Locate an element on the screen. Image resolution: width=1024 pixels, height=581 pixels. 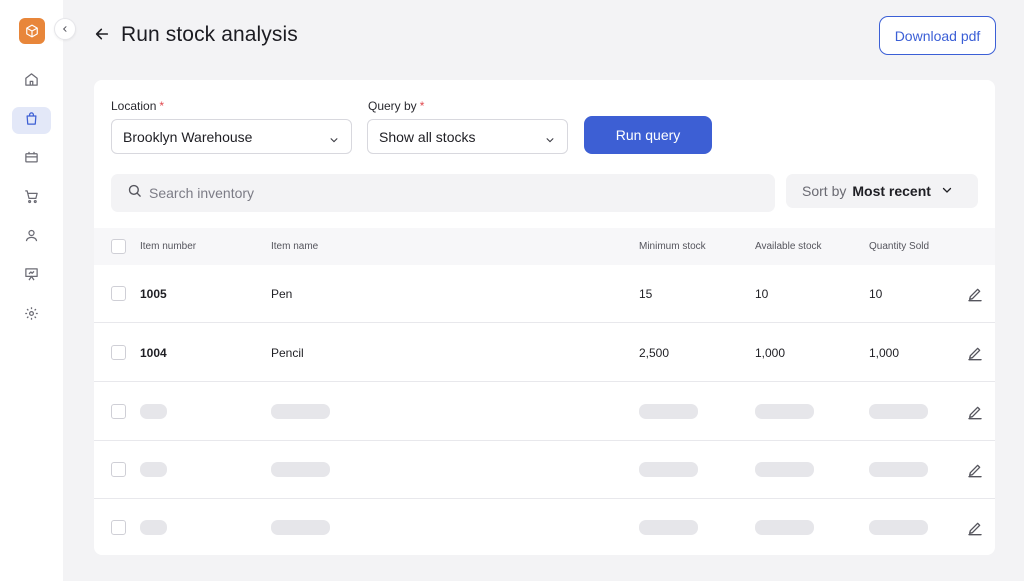
location-select: Brooklyn Warehouse is located at coordinates (231, 136).